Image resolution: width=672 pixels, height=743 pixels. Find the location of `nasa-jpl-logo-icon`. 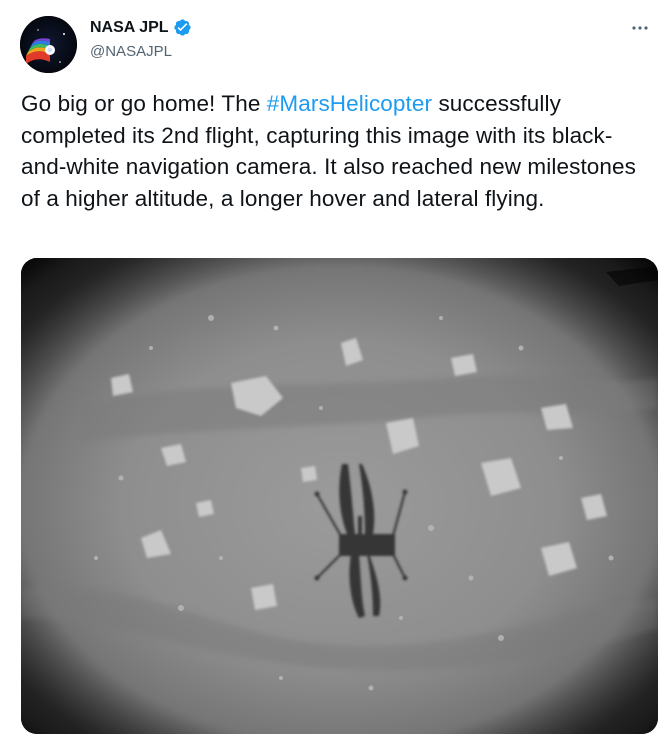

nasa-jpl-logo-icon is located at coordinates (48, 44).